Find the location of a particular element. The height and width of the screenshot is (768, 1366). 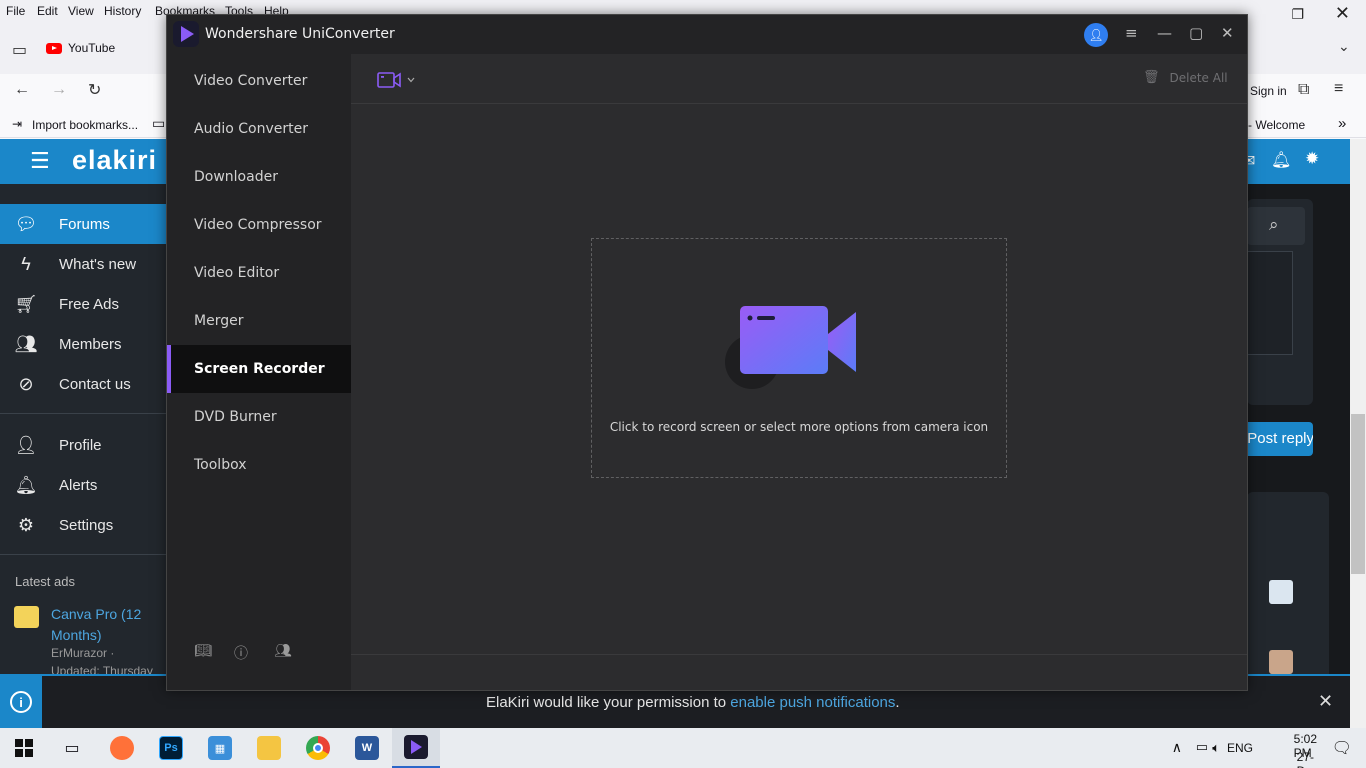

menu-file: File is located at coordinates (15, 11).